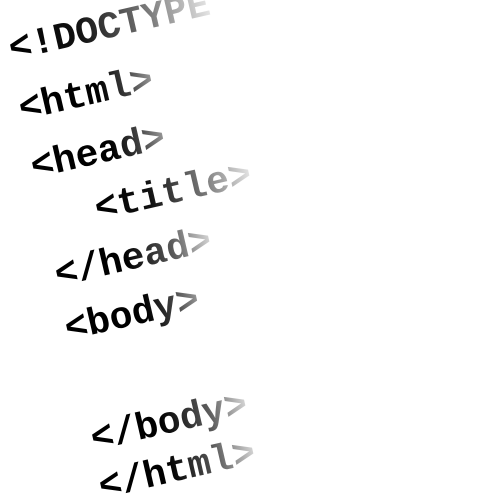 This screenshot has height=500, width=500. I want to click on line-doctype: <!DOCTYPE, so click(110, 36).